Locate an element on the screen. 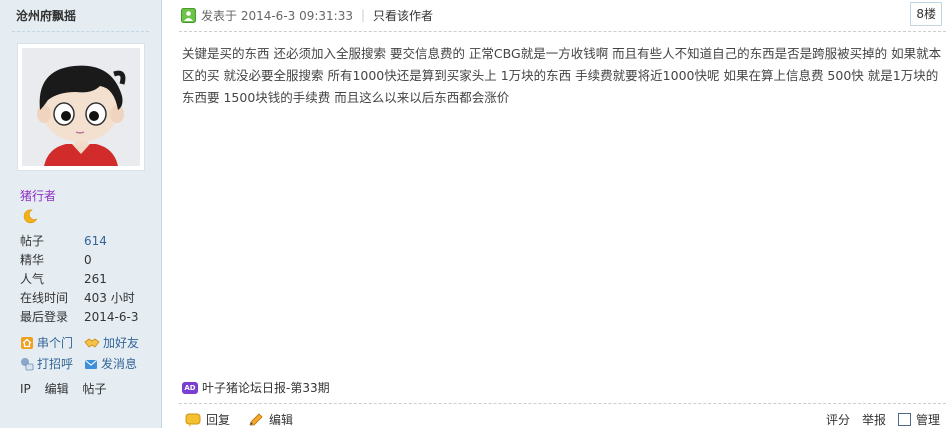  stat-value-popularity: 261 is located at coordinates (95, 279).